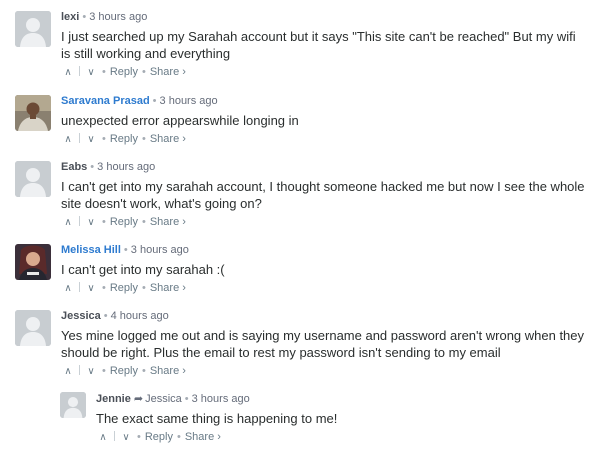 The image size is (600, 450). I want to click on reply-arrow-icon: ➦, so click(138, 399).